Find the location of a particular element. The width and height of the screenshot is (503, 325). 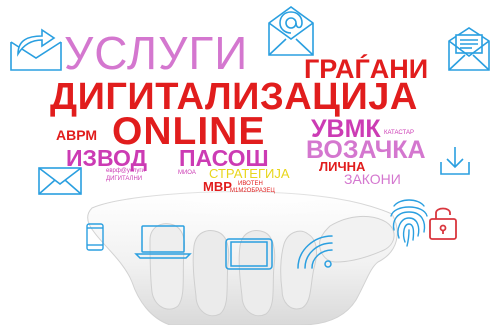

smartphone-icon is located at coordinates (95, 237).